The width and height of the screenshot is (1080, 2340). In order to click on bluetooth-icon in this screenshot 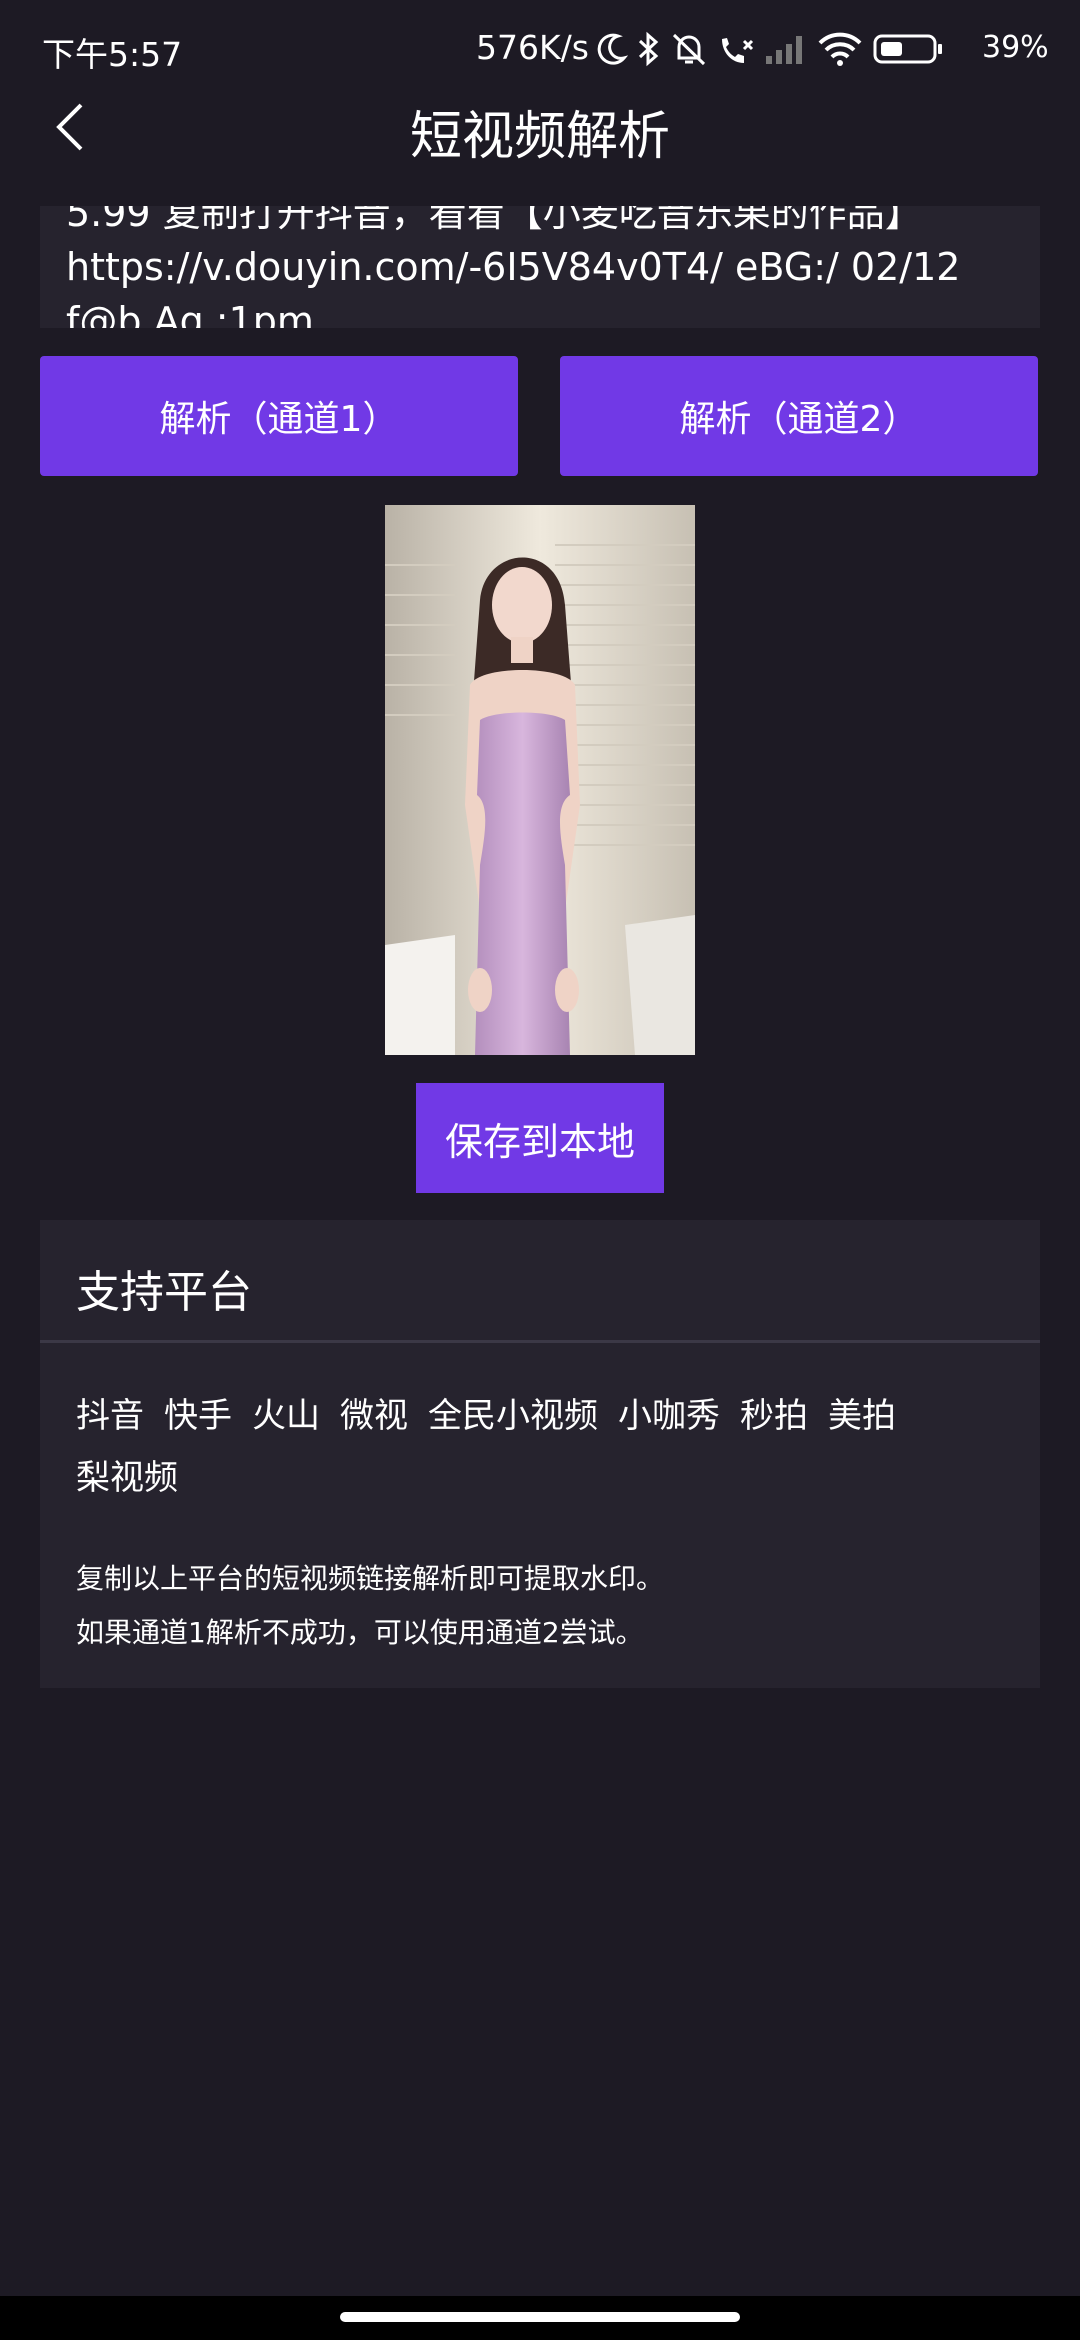, I will do `click(648, 49)`.